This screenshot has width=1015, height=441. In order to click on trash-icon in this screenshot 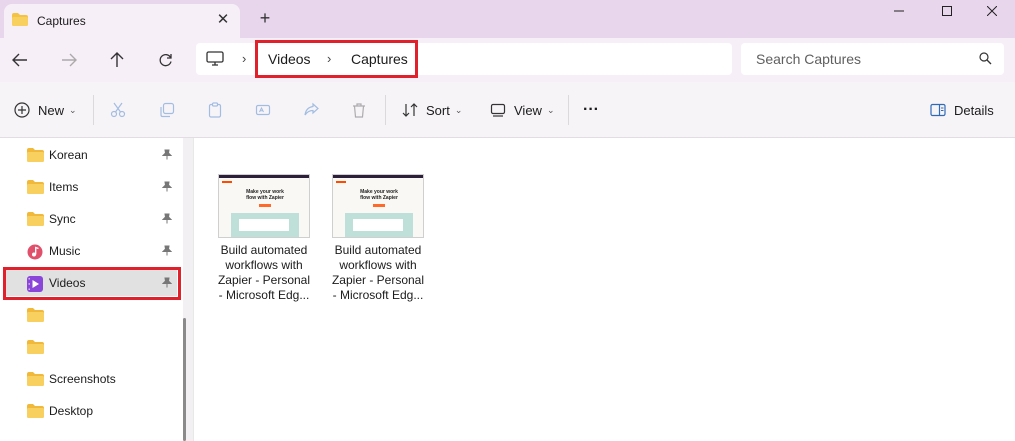, I will do `click(359, 110)`.